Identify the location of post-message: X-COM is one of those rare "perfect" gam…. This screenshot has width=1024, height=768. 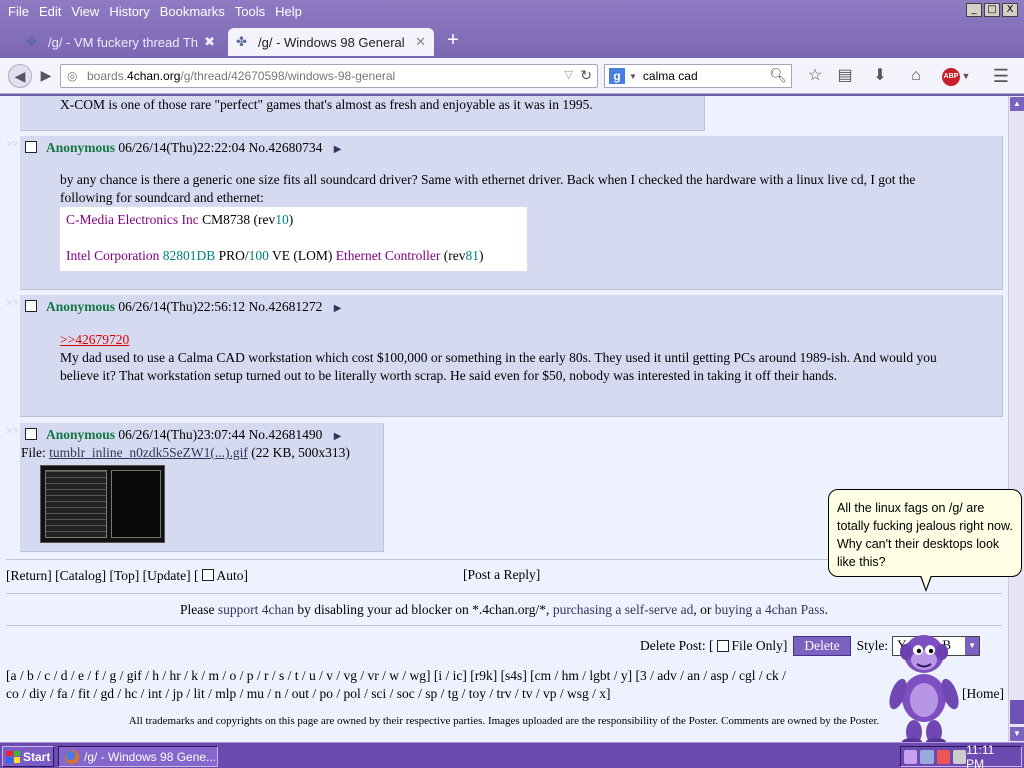
(326, 104).